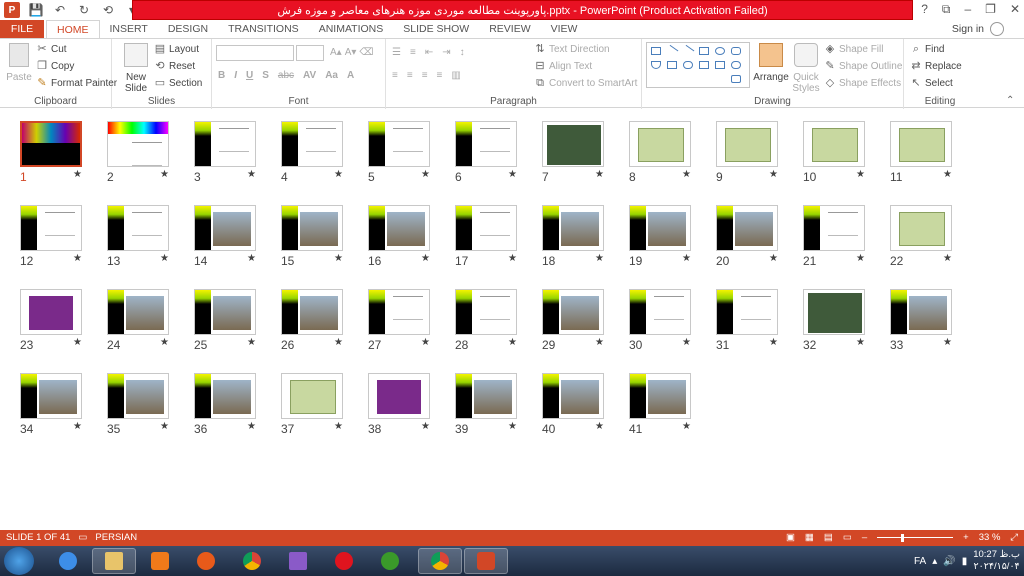 This screenshot has width=1024, height=576. I want to click on slide-thumbnail: 2 ★, so click(138, 152).